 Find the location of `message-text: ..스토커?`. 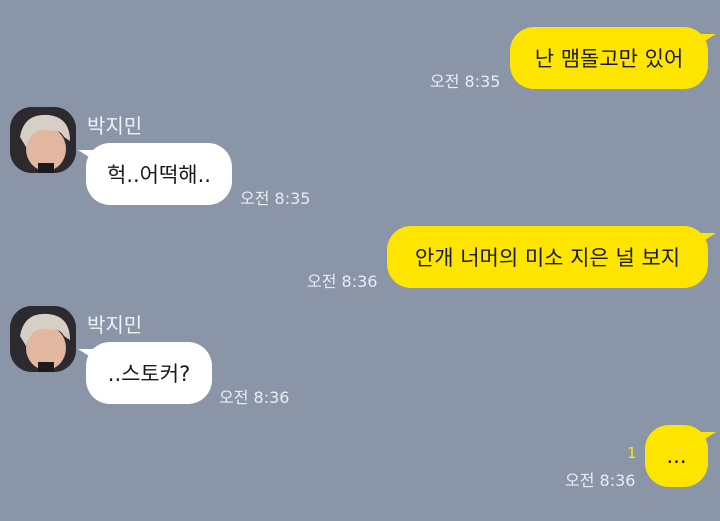

message-text: ..스토커? is located at coordinates (149, 374).